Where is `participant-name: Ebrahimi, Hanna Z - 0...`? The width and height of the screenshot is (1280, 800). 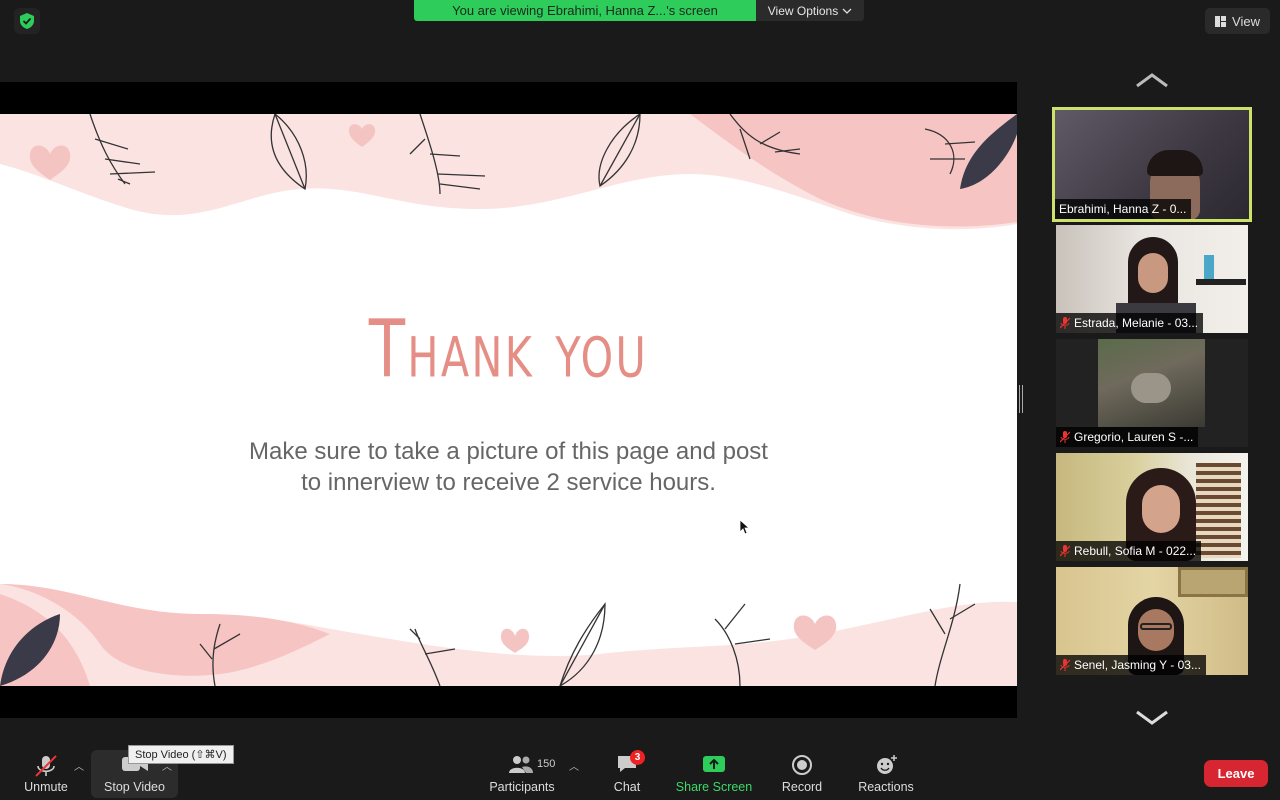 participant-name: Ebrahimi, Hanna Z - 0... is located at coordinates (1123, 209).